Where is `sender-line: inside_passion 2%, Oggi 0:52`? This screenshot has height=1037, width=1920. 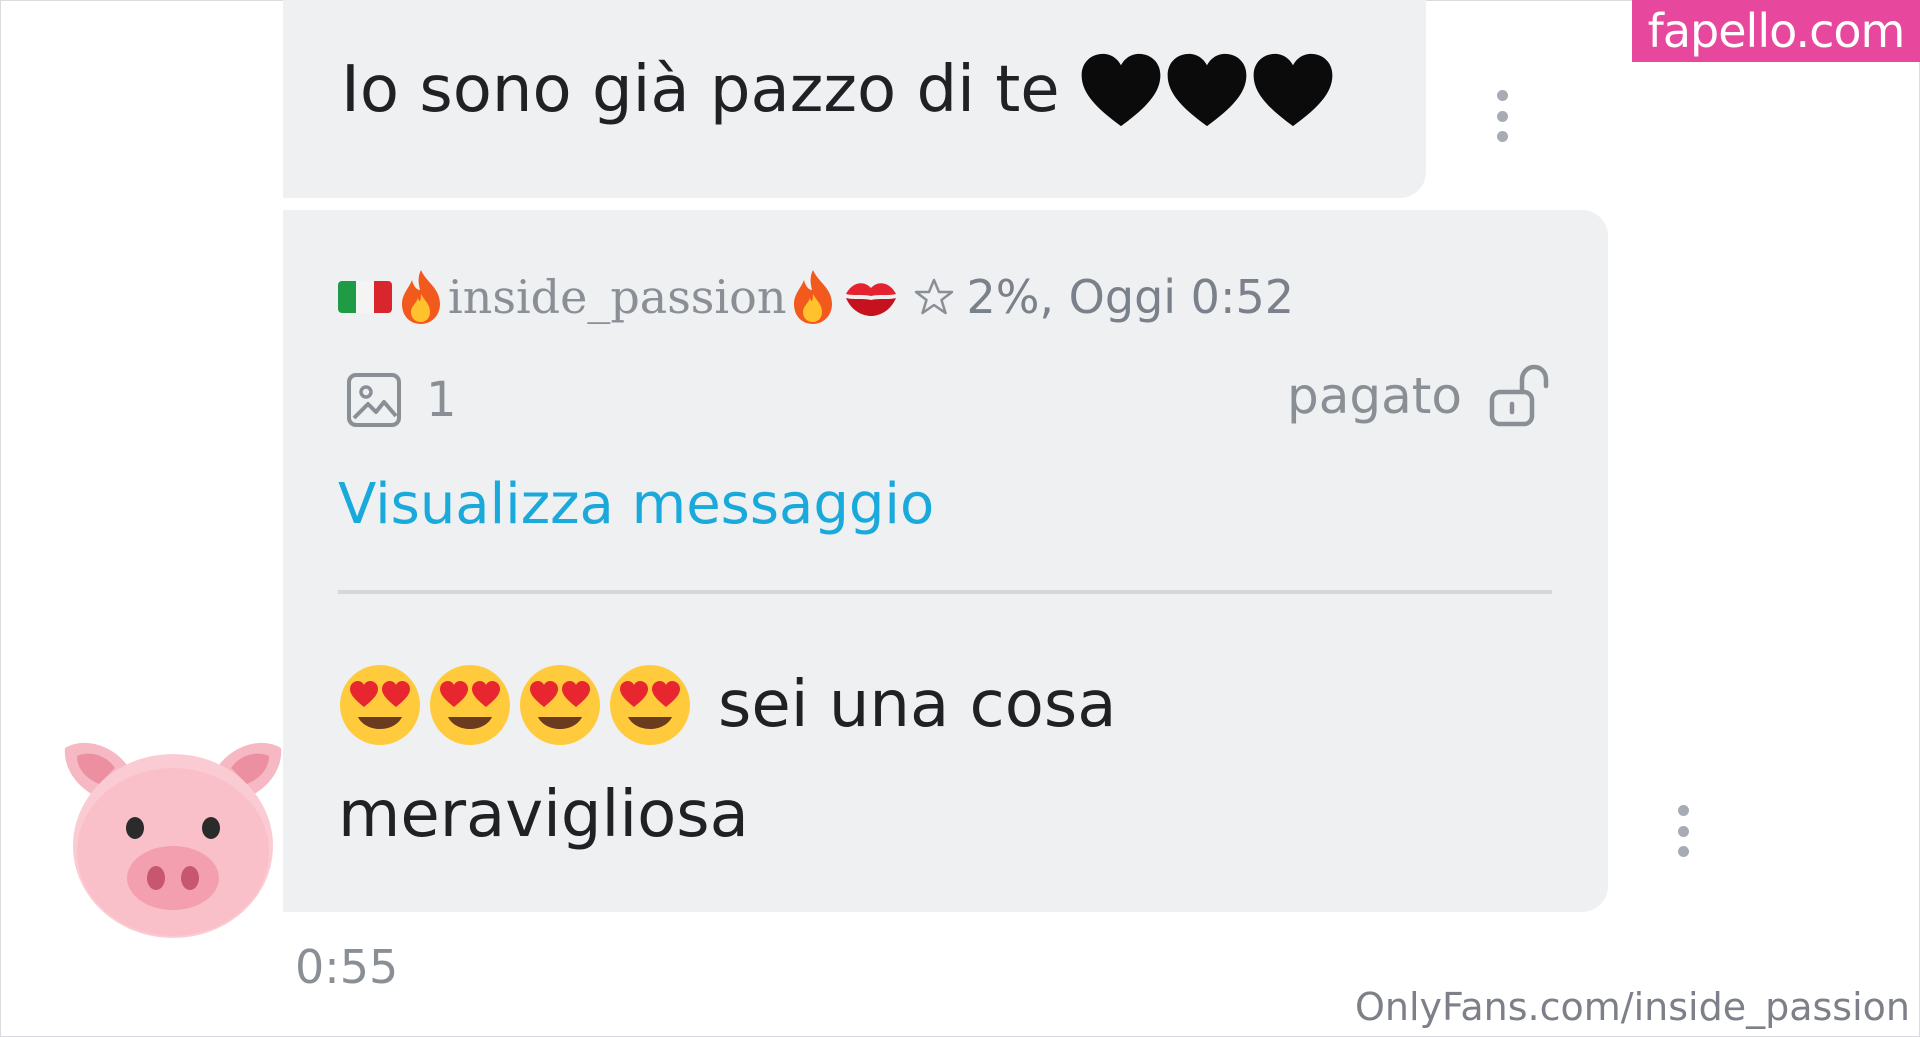
sender-line: inside_passion 2%, Oggi 0:52 is located at coordinates (816, 297).